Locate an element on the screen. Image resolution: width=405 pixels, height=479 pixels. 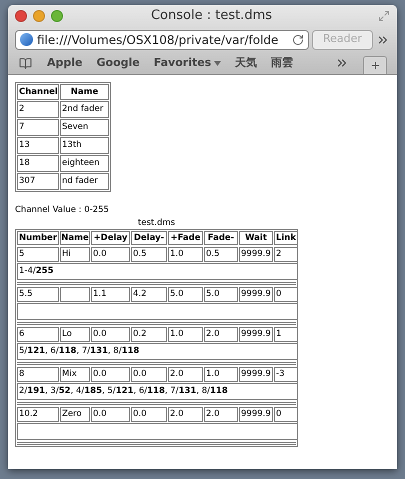
dropdown-icon is located at coordinates (218, 63).